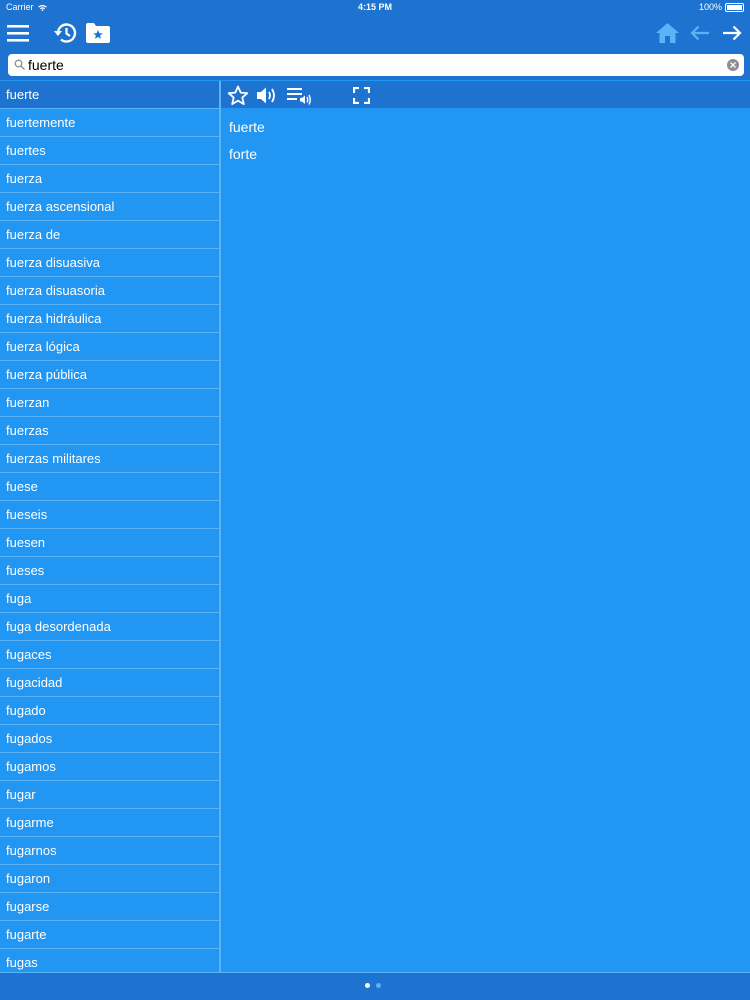 This screenshot has width=750, height=1000. I want to click on page-indicator, so click(373, 985).